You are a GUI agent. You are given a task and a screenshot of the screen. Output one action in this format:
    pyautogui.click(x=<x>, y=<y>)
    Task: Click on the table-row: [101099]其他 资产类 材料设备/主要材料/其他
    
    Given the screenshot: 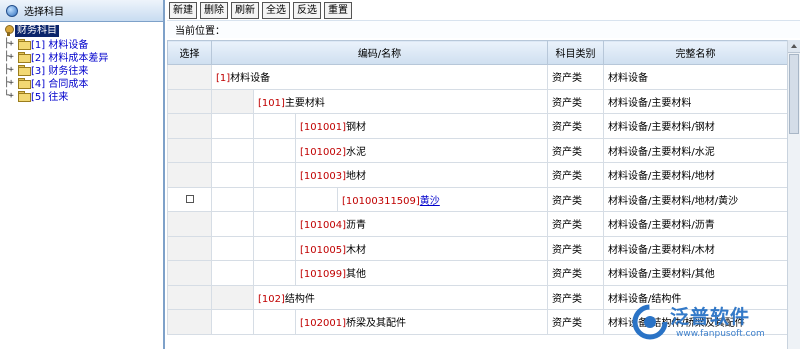 What is the action you would take?
    pyautogui.click(x=477, y=273)
    